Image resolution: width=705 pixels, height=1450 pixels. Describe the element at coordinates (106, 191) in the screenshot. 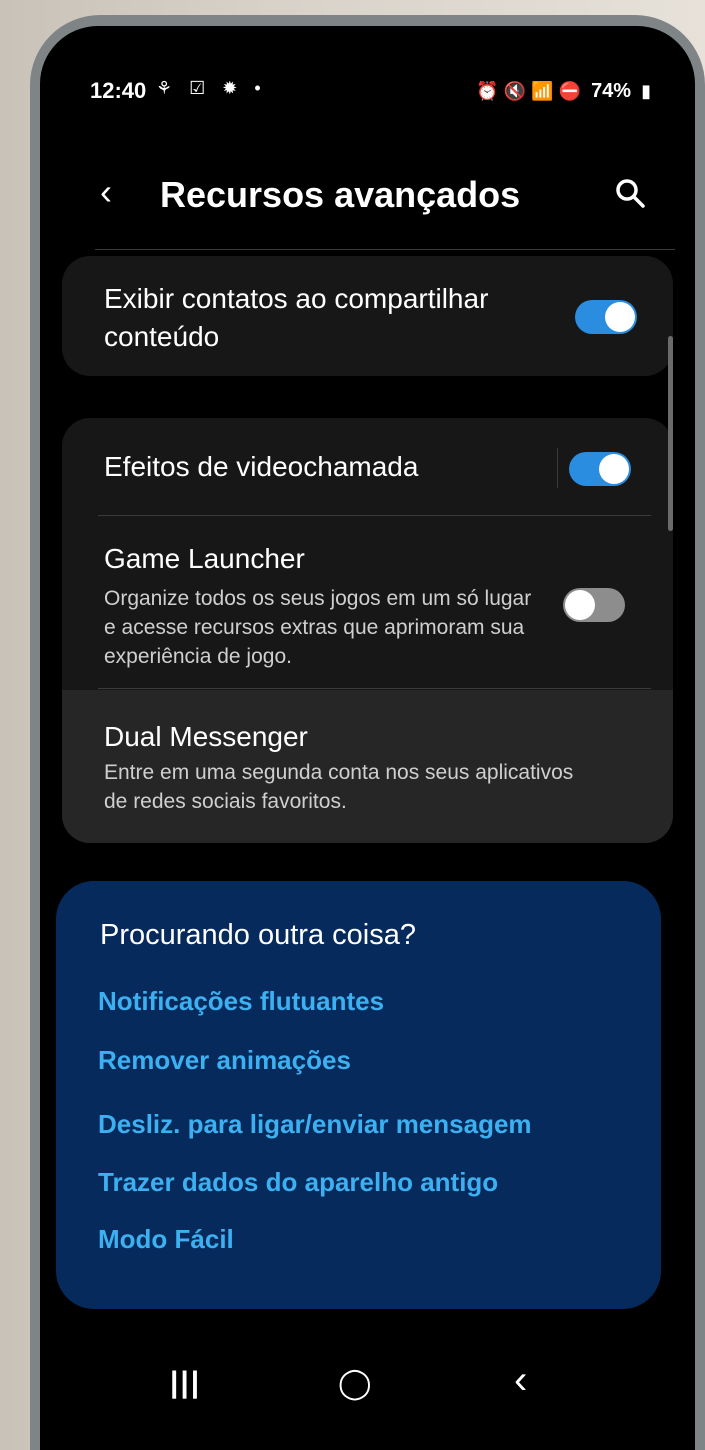

I see `back-arrow-icon: ‹` at that location.